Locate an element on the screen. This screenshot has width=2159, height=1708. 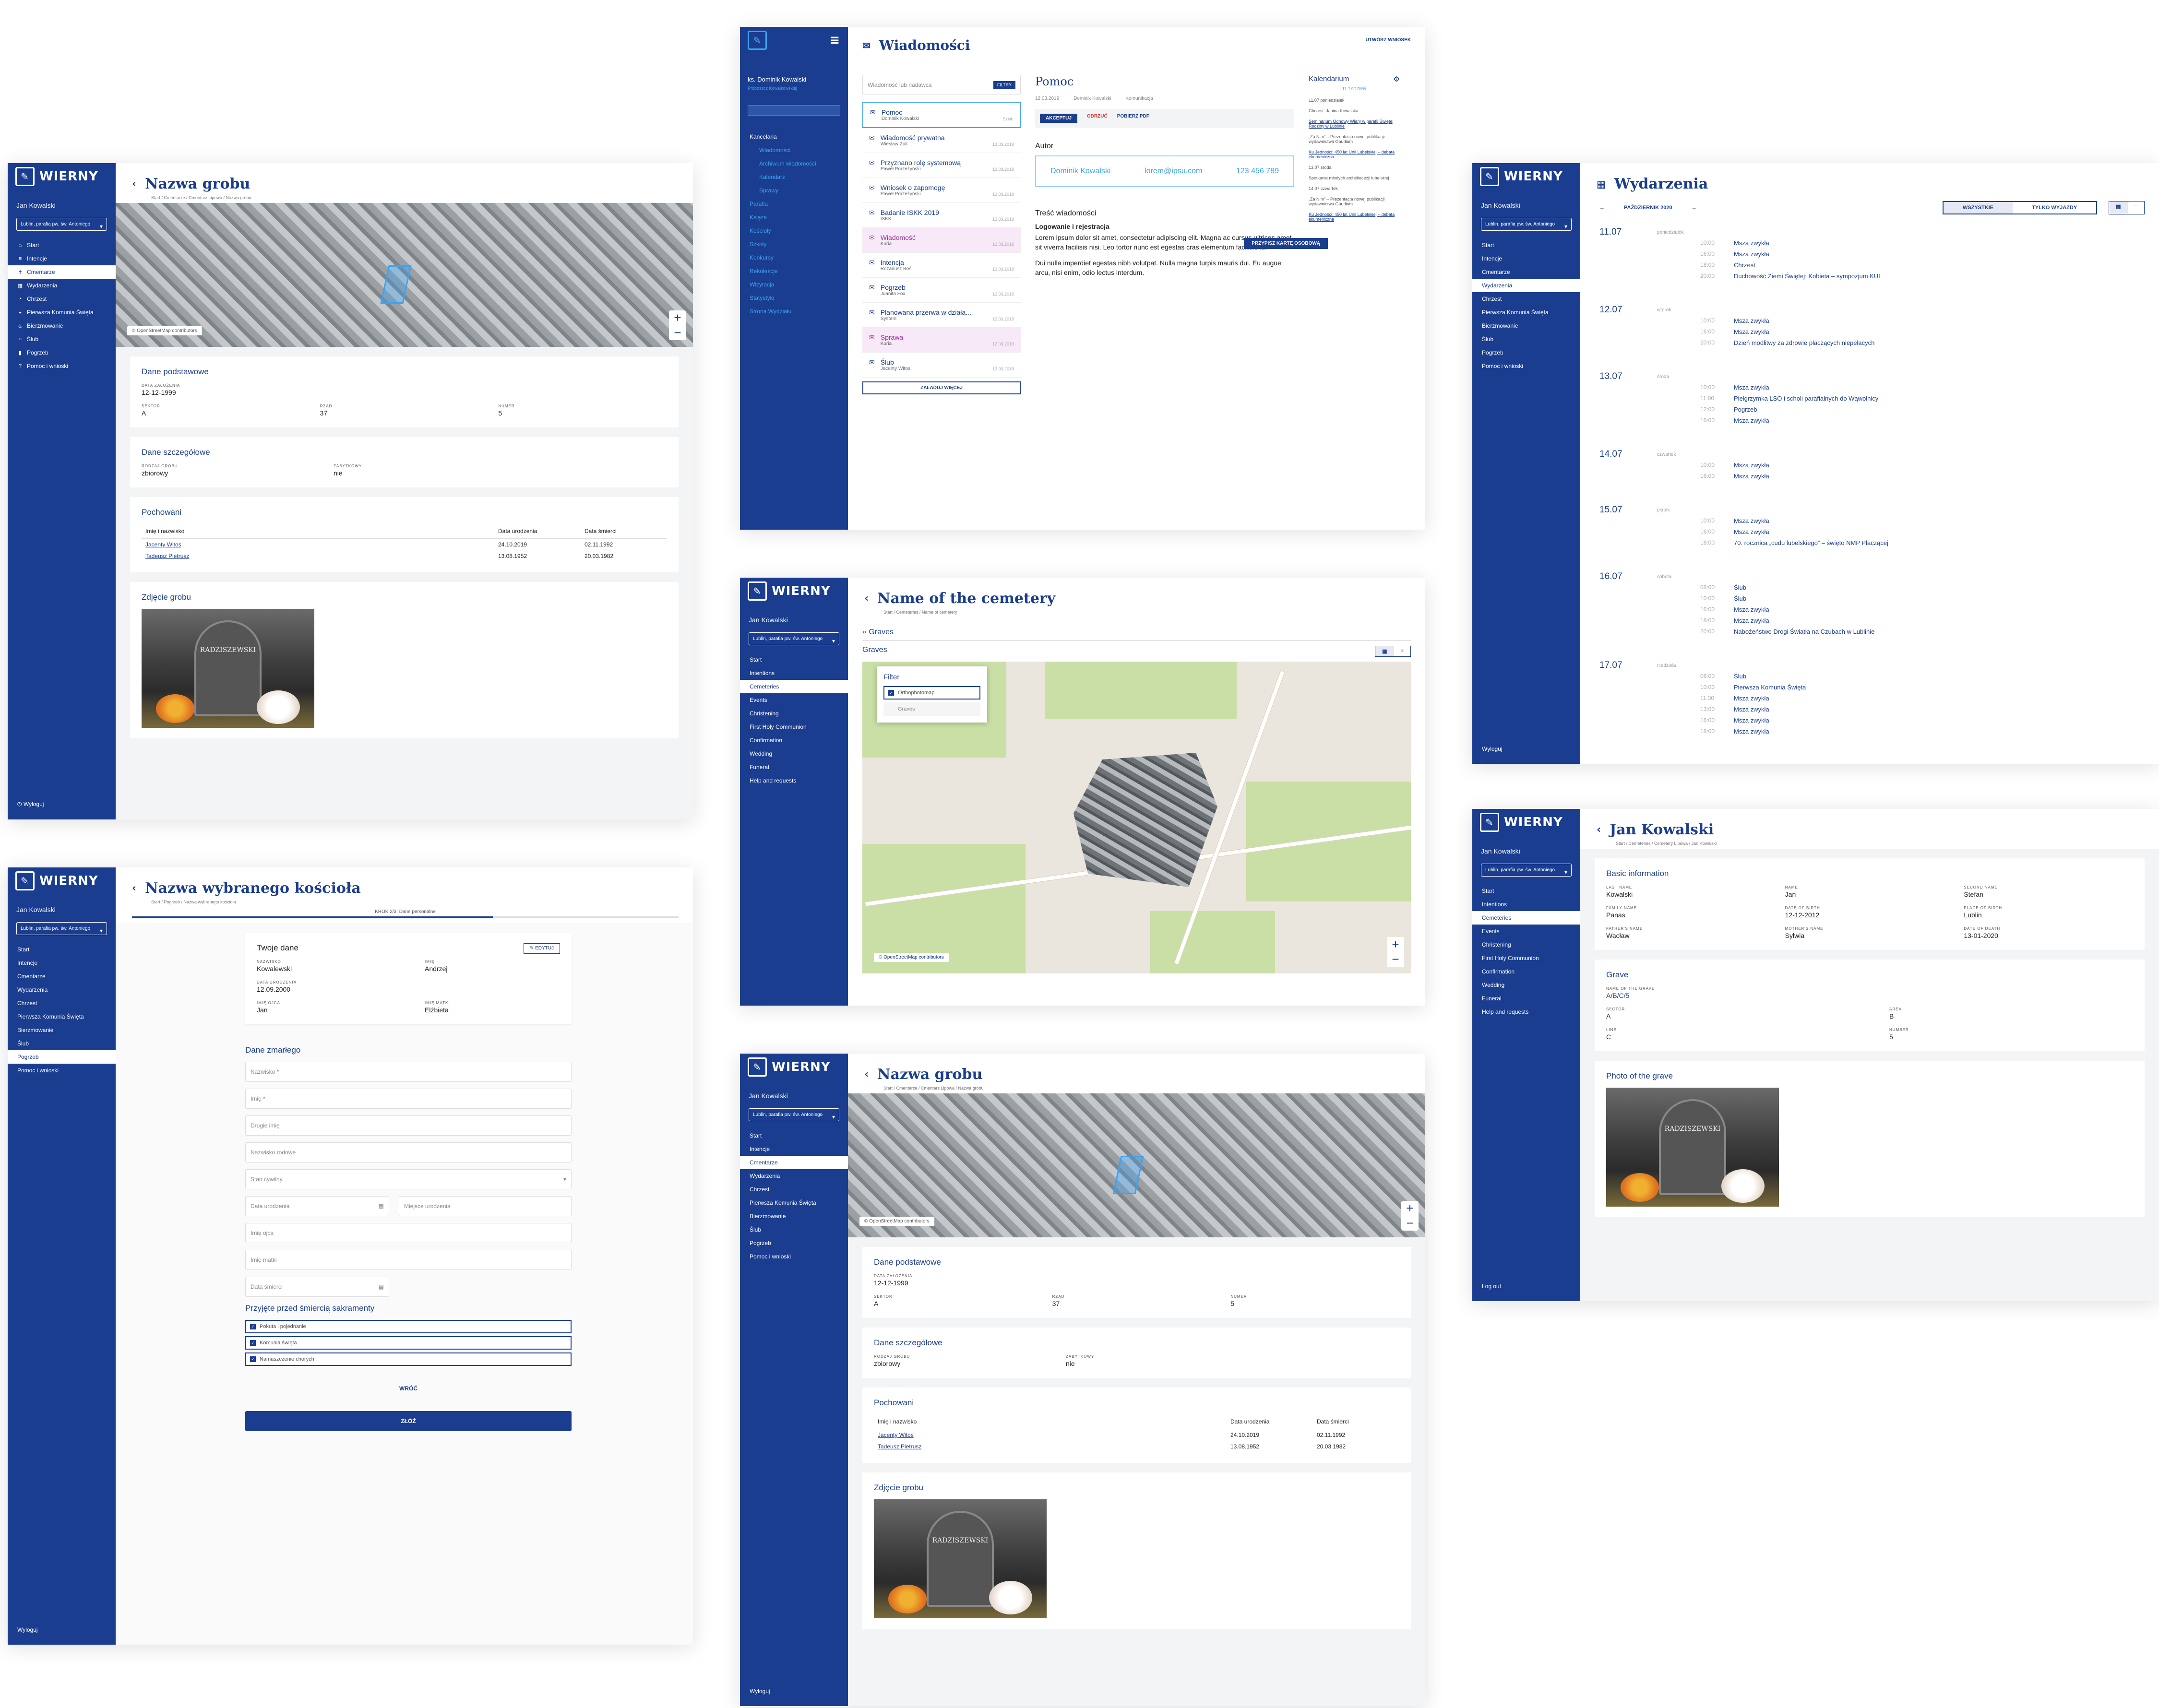
nav-christening: ◔ Chrzest is located at coordinates (62, 299).